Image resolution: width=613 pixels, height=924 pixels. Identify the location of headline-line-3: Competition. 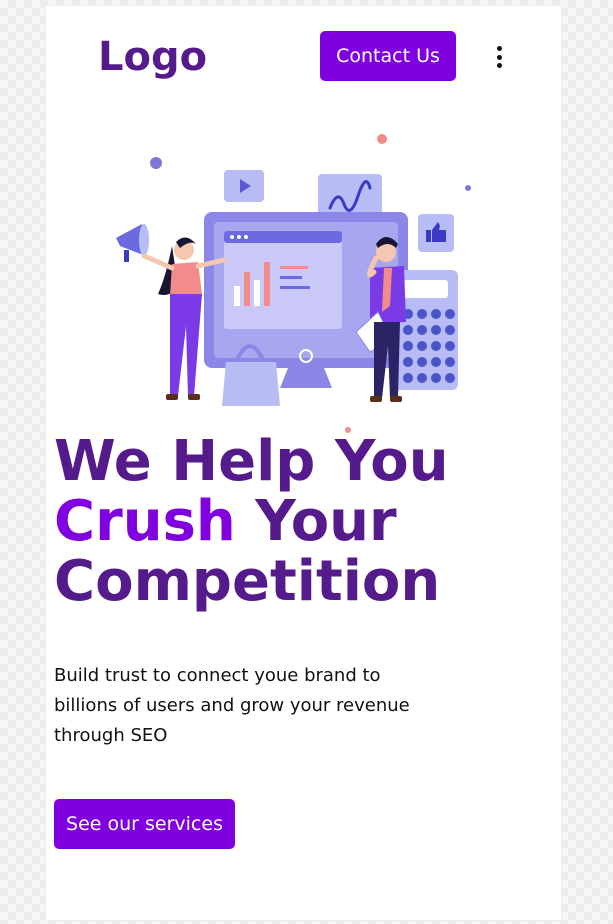
(247, 581).